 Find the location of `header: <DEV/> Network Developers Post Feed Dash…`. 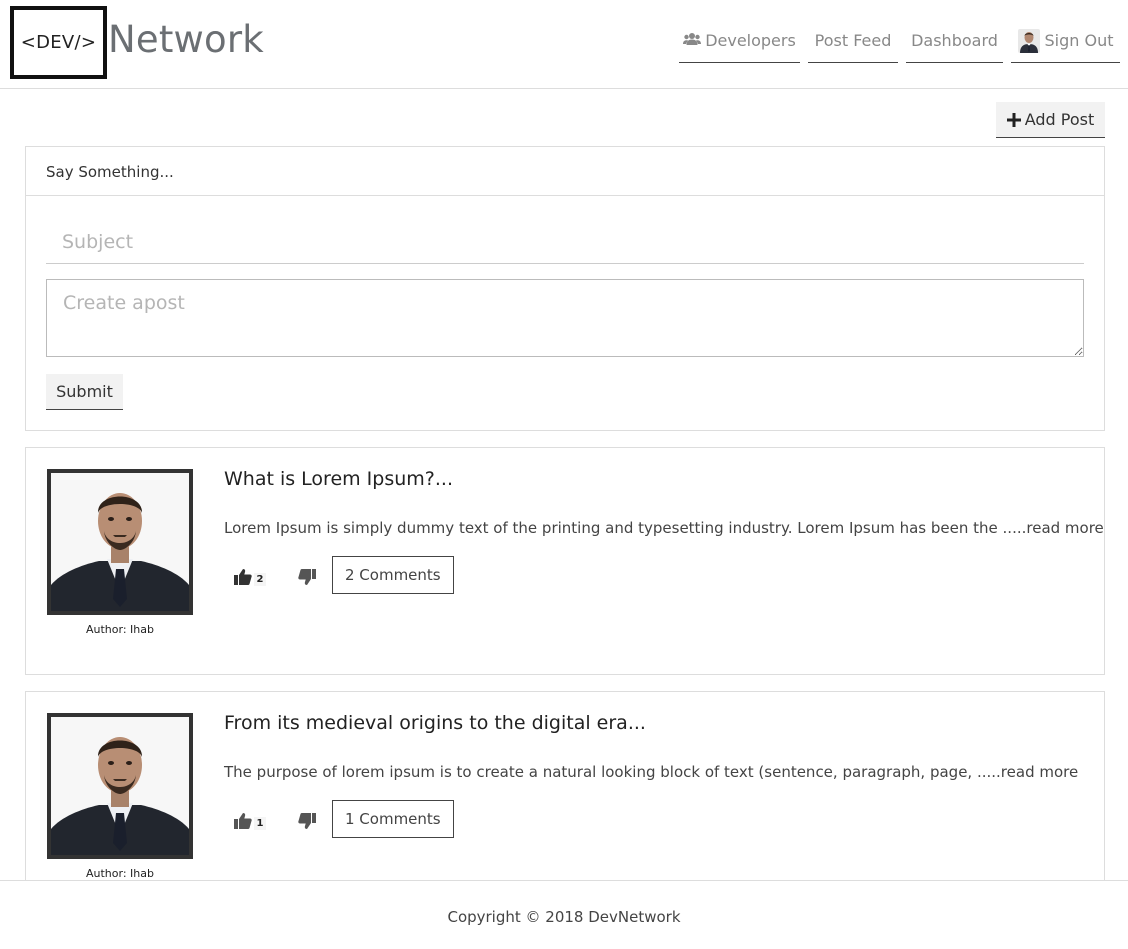

header: <DEV/> Network Developers Post Feed Dash… is located at coordinates (564, 44).